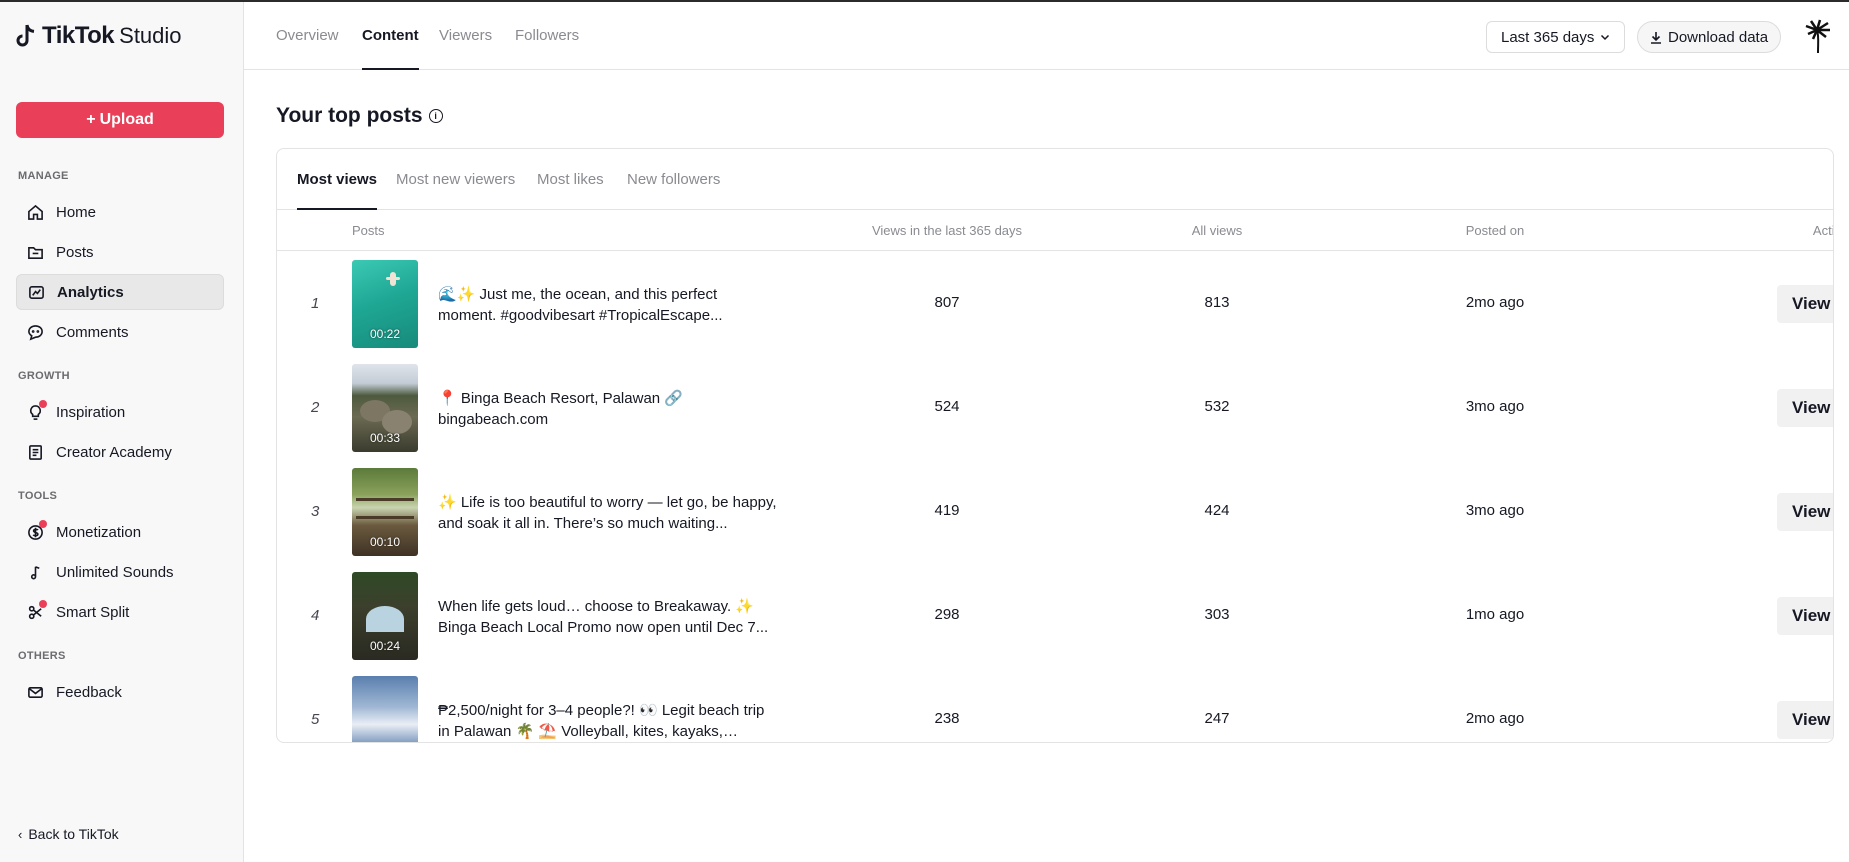 The width and height of the screenshot is (1849, 862). What do you see at coordinates (947, 302) in the screenshot?
I see `views-period-value: 807` at bounding box center [947, 302].